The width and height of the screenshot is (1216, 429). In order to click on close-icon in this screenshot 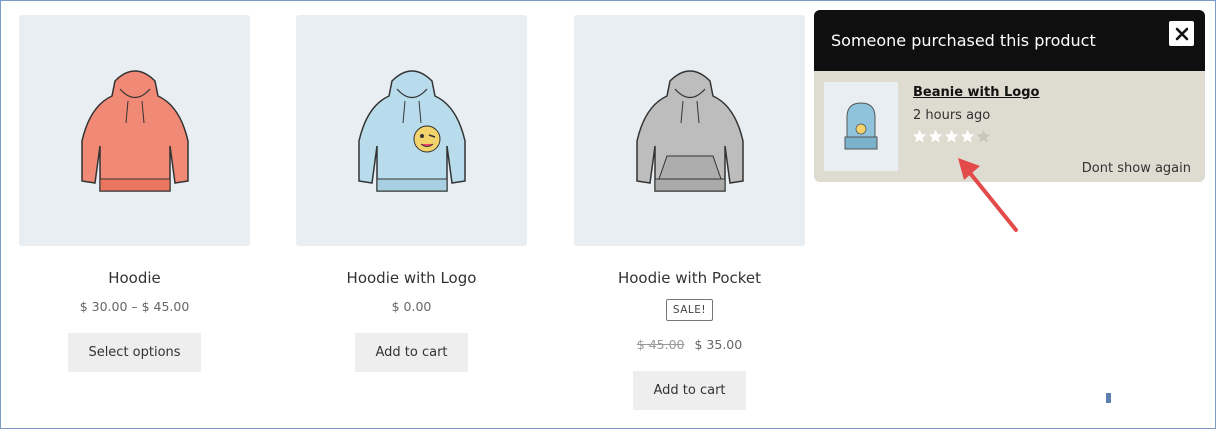, I will do `click(1181, 33)`.